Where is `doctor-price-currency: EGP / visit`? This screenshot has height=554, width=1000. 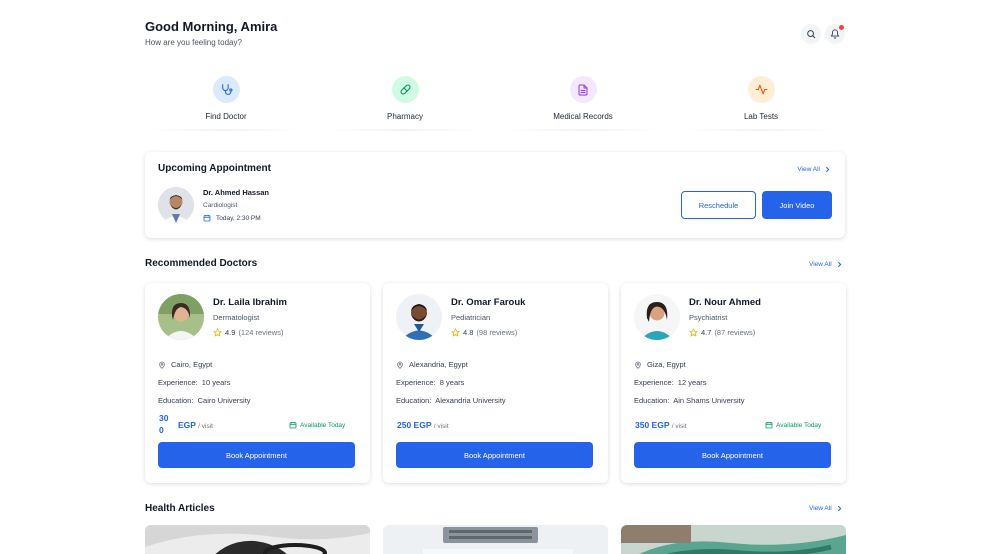
doctor-price-currency: EGP / visit is located at coordinates (195, 425).